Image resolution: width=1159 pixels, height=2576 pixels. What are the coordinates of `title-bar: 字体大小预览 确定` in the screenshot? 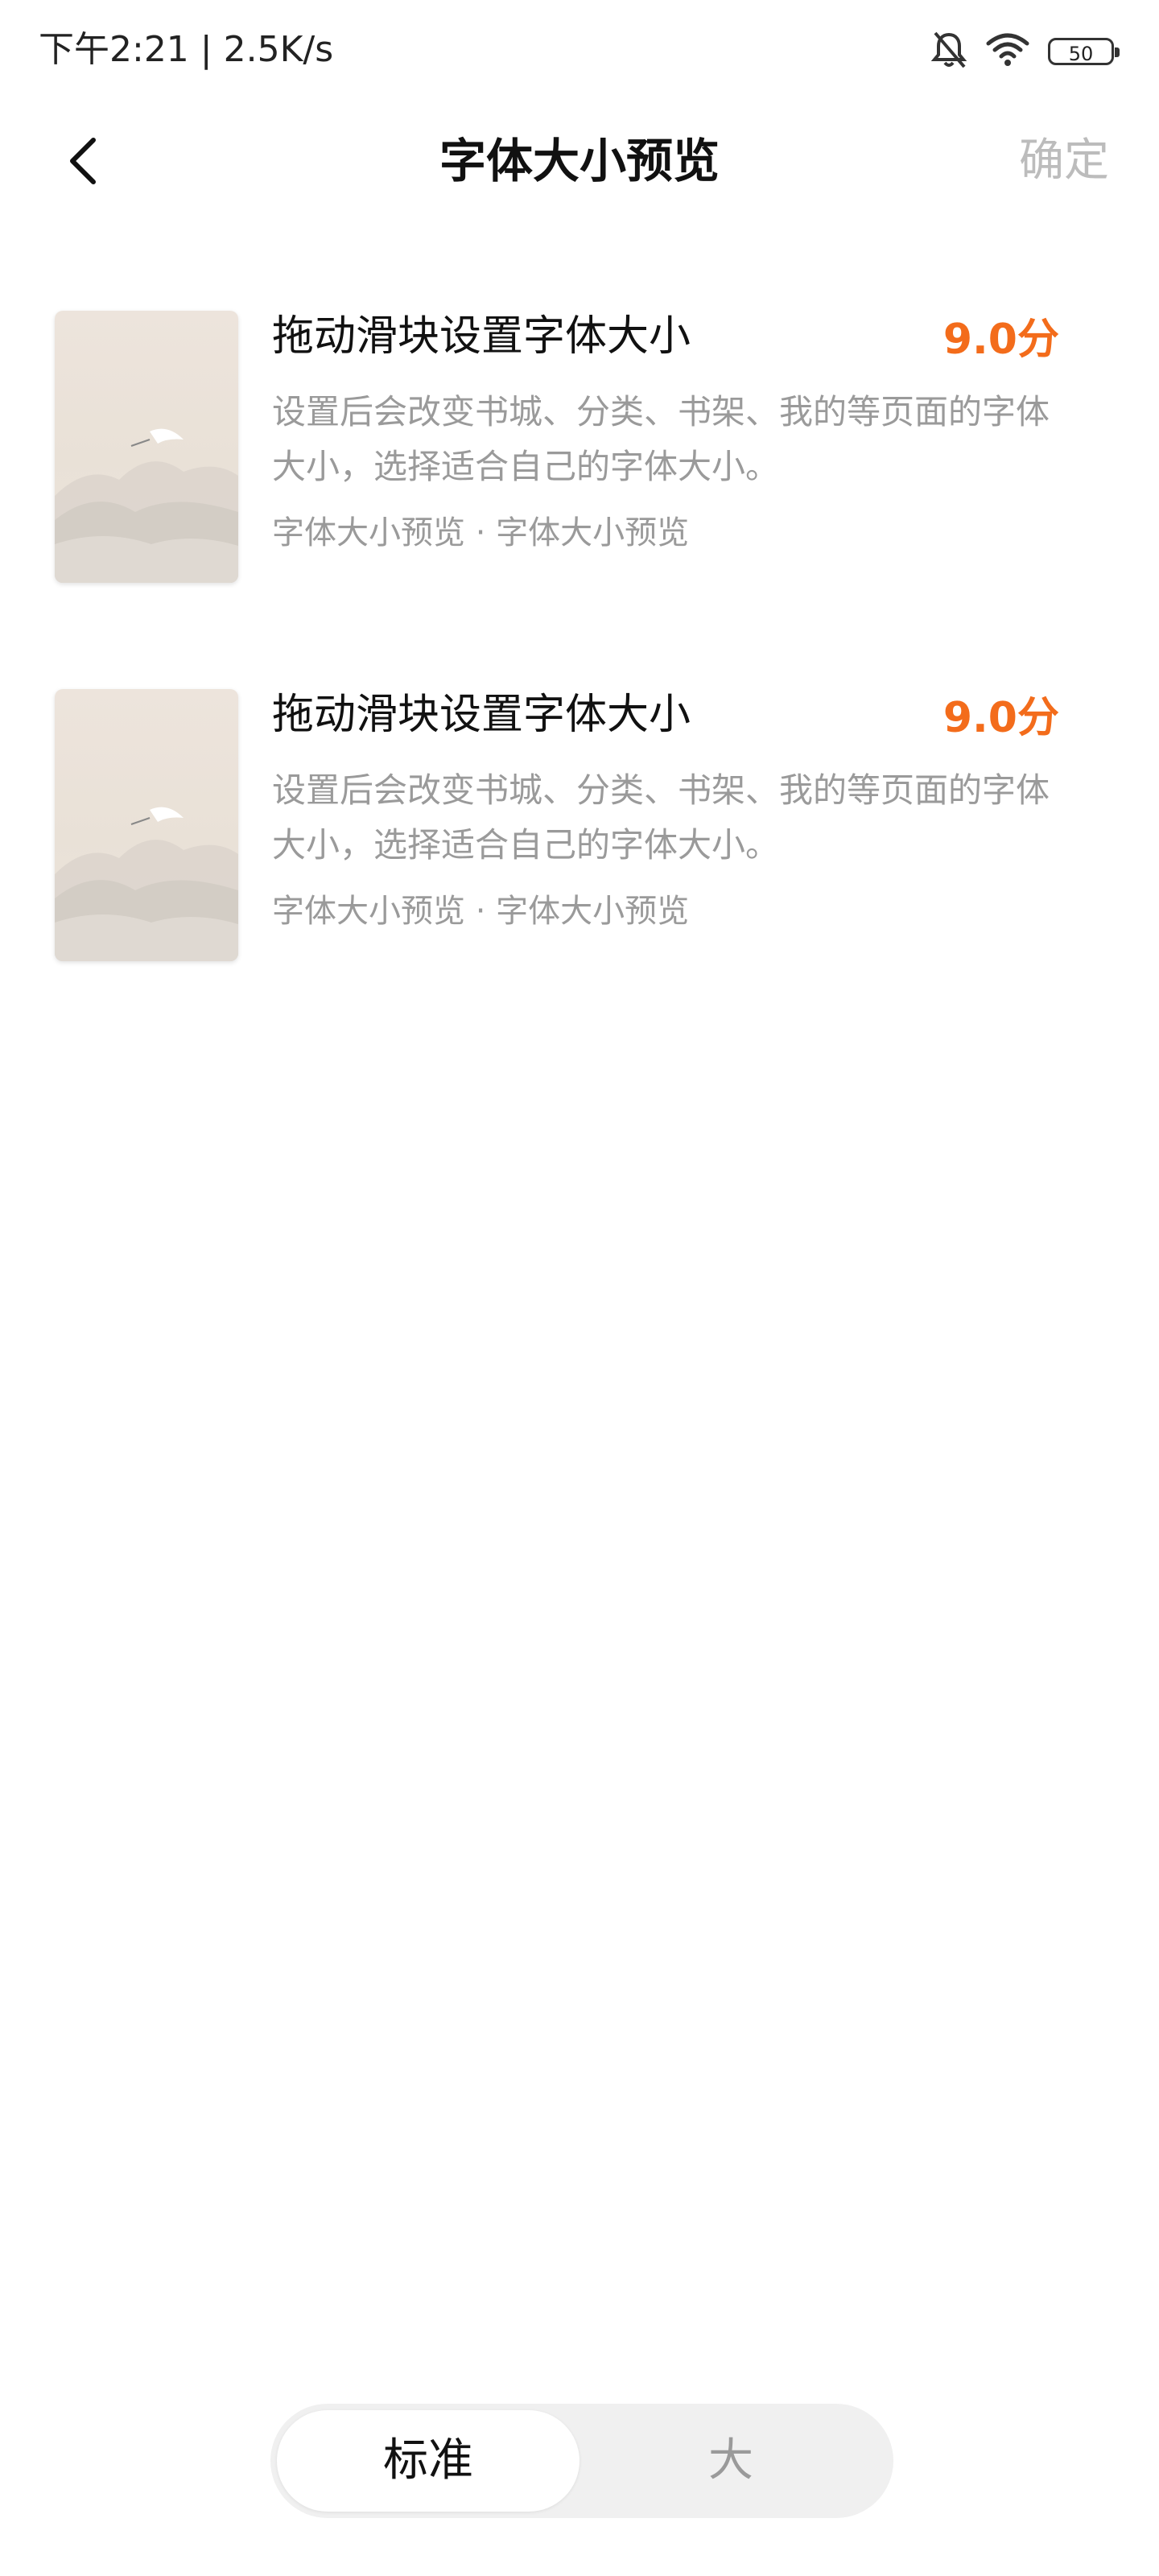 It's located at (579, 161).